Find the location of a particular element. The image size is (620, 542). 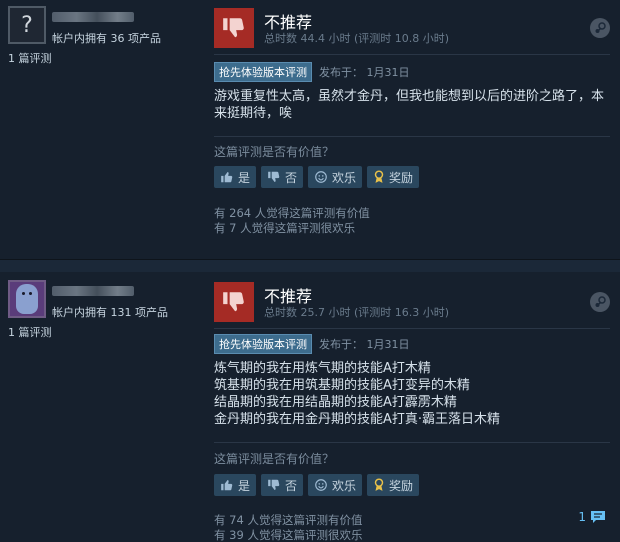

products-owned: 帐户内拥有 131 项产品 is located at coordinates (110, 312).